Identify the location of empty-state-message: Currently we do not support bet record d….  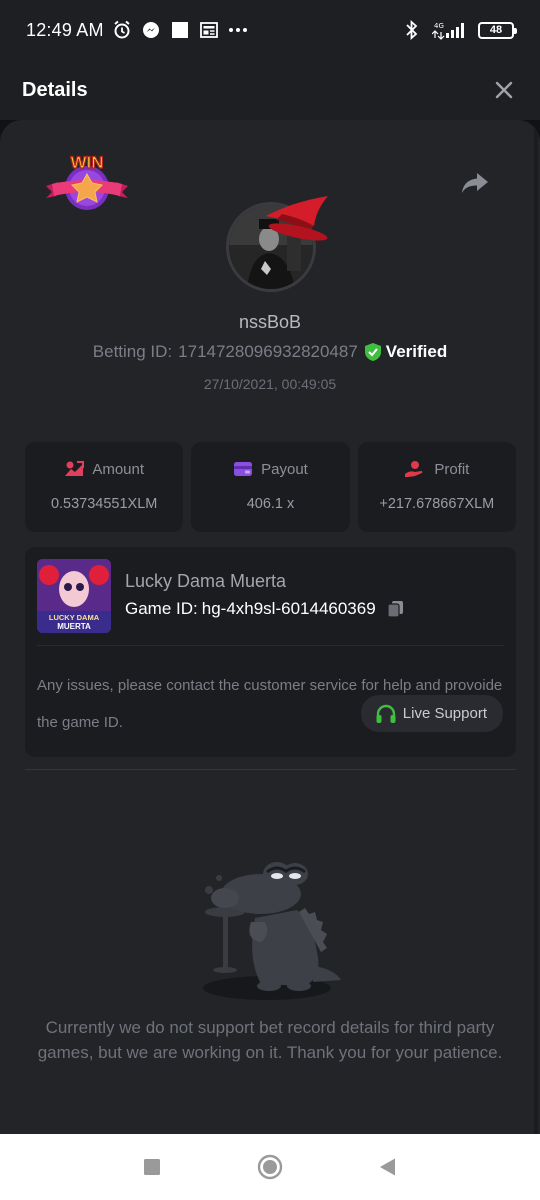
(270, 1040).